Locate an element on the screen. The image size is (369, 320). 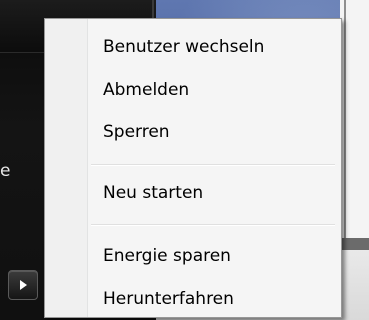
shutdown-options-arrow-button is located at coordinates (23, 285).